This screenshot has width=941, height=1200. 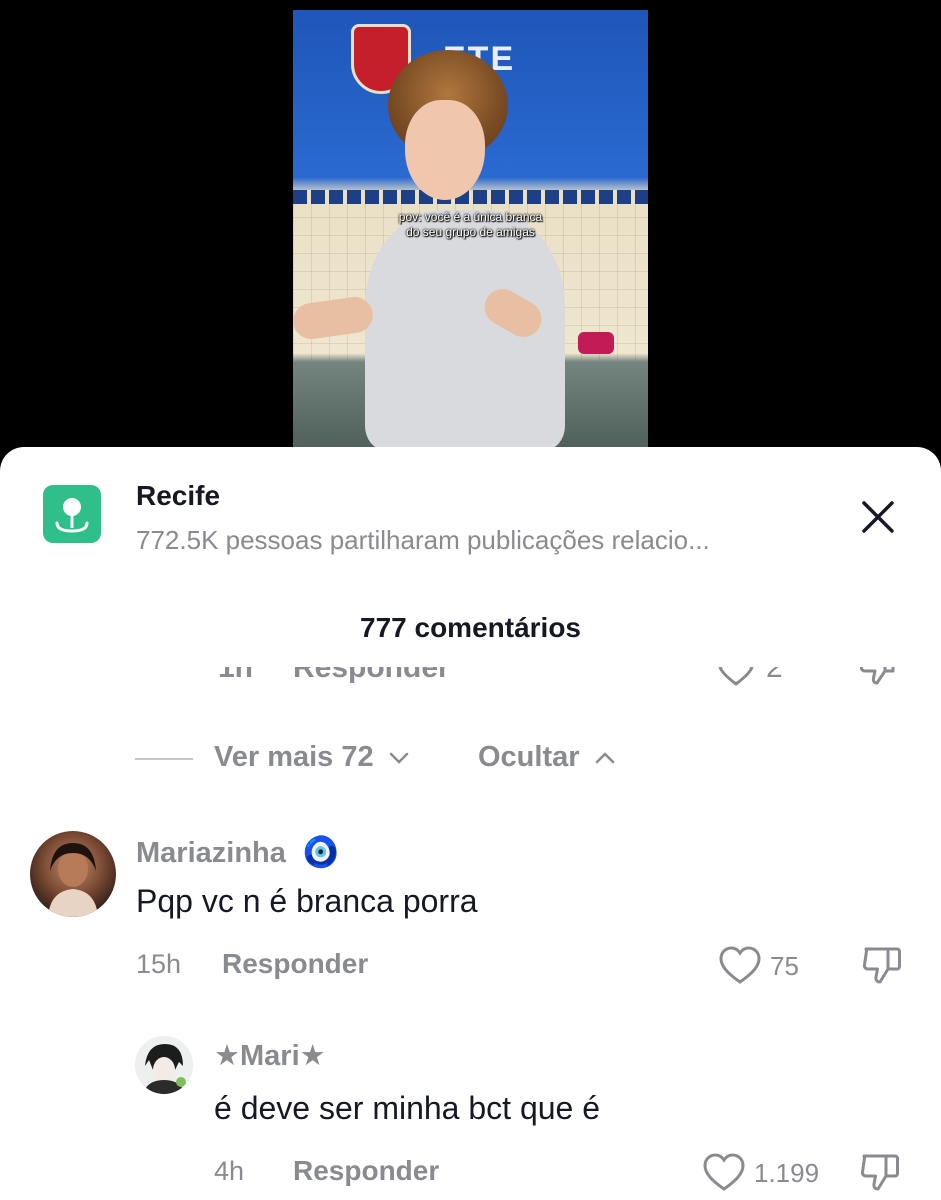 What do you see at coordinates (320, 852) in the screenshot?
I see `nazar-badge-icon: 🧿` at bounding box center [320, 852].